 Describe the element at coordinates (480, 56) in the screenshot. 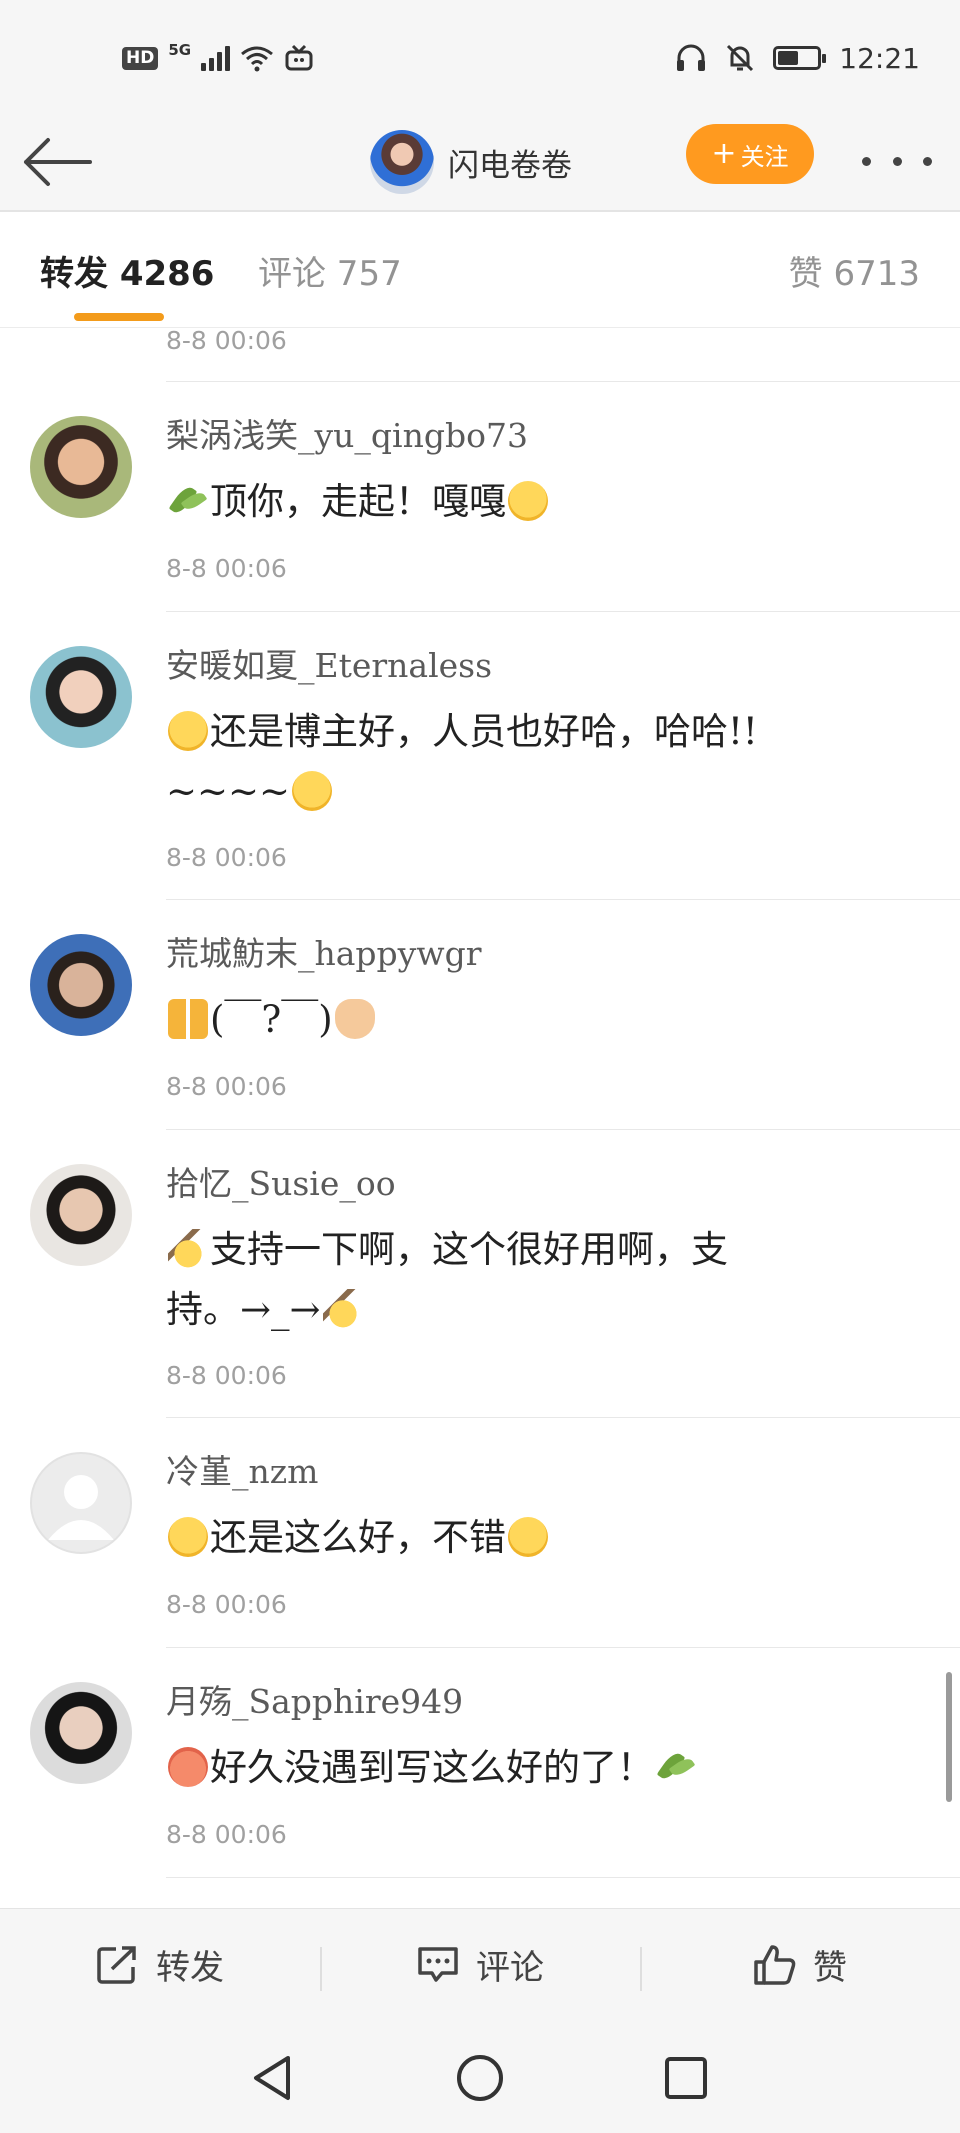

I see `status-bar: HD 5G 12:21` at that location.